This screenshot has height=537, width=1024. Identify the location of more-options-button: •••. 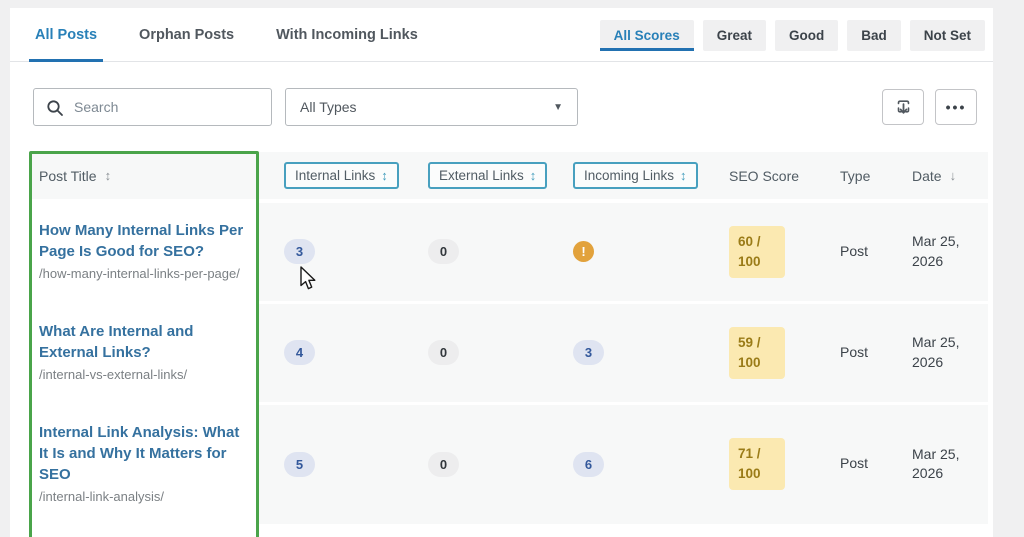
(956, 107).